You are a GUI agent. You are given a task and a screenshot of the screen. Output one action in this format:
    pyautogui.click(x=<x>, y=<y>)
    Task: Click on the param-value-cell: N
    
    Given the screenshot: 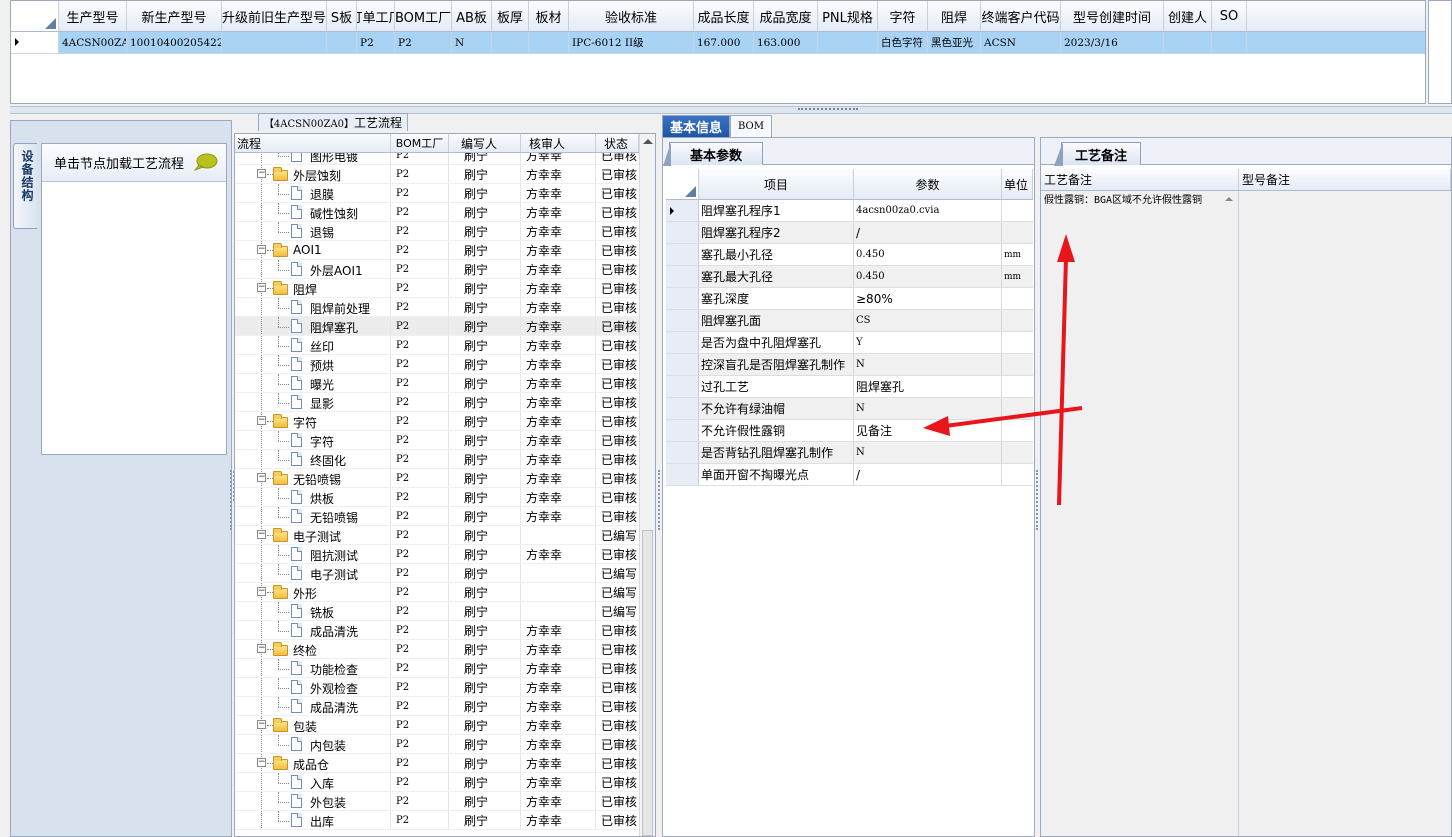 What is the action you would take?
    pyautogui.click(x=928, y=452)
    